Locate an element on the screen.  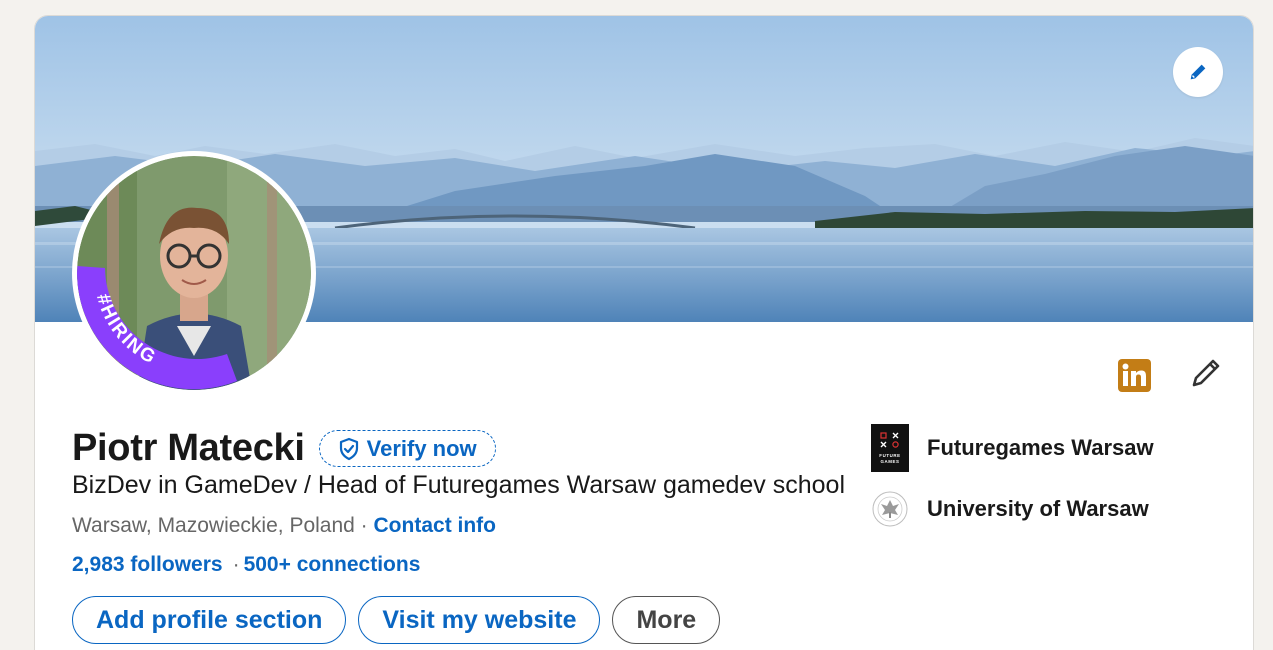
org-name: University of Warsaw is located at coordinates (1038, 508).